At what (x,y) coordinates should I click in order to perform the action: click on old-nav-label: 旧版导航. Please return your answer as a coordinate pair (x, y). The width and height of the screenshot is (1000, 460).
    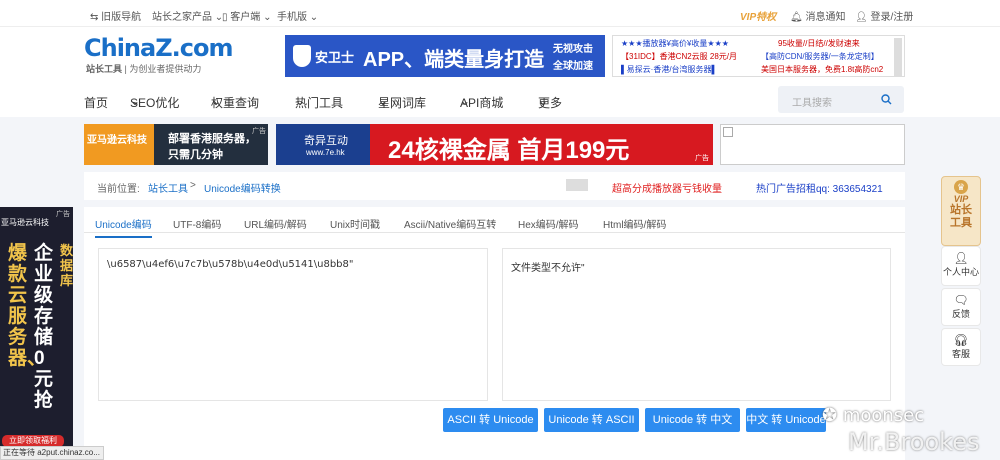
    Looking at the image, I should click on (121, 17).